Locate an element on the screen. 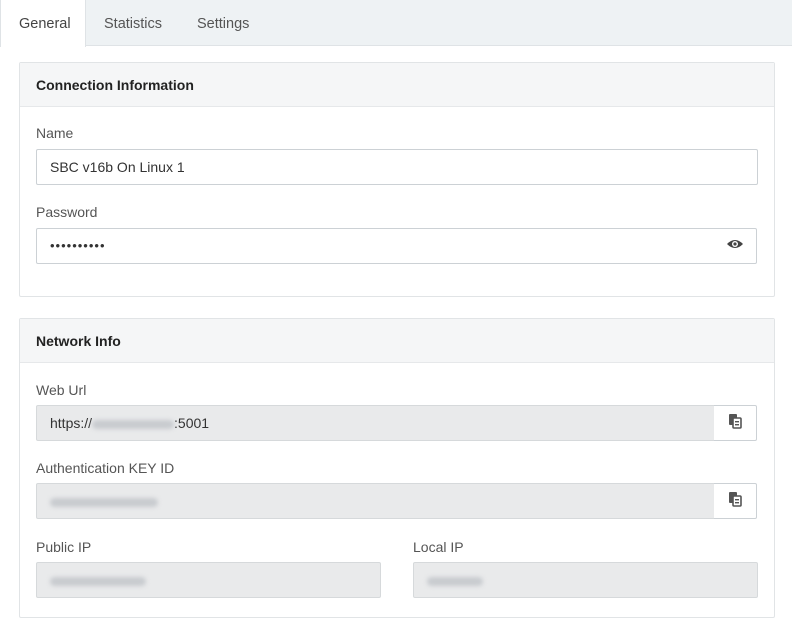 This screenshot has height=618, width=792. tab-bar: General Statistics Settings is located at coordinates (396, 23).